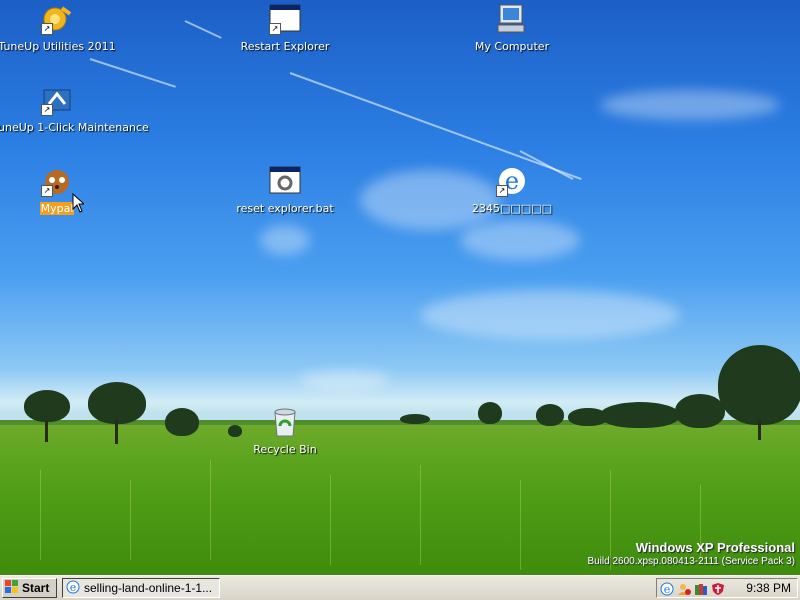 The image size is (800, 600). I want to click on desktop-icon-label: Mypal, so click(57, 208).